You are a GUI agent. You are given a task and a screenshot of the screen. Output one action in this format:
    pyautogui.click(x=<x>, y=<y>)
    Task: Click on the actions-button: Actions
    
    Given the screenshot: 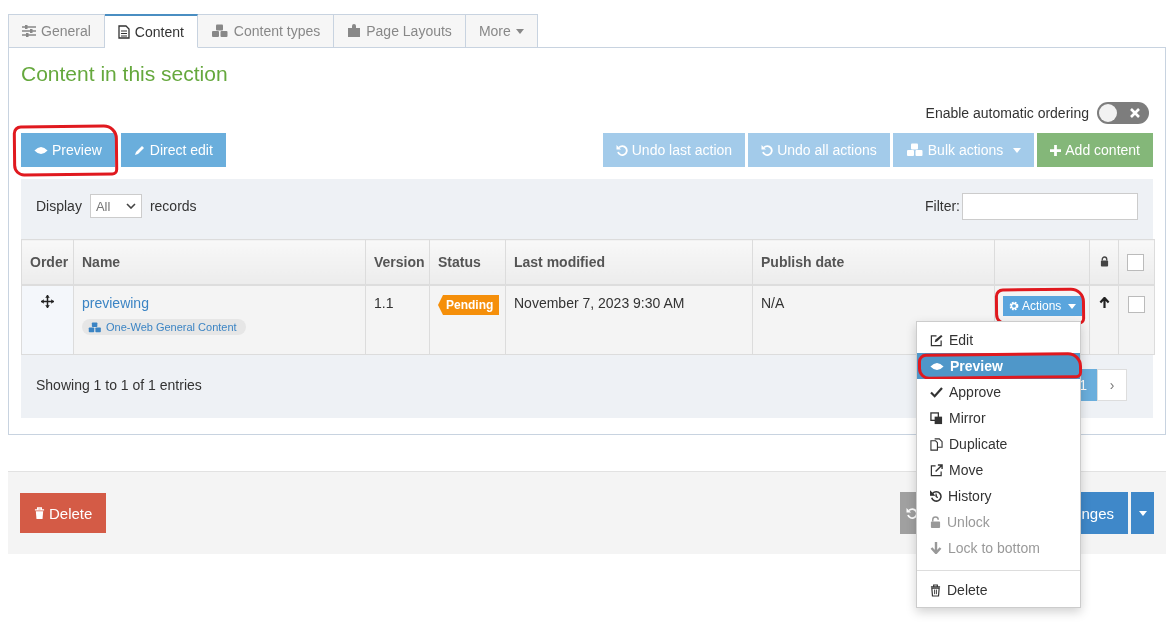 What is the action you would take?
    pyautogui.click(x=1043, y=306)
    